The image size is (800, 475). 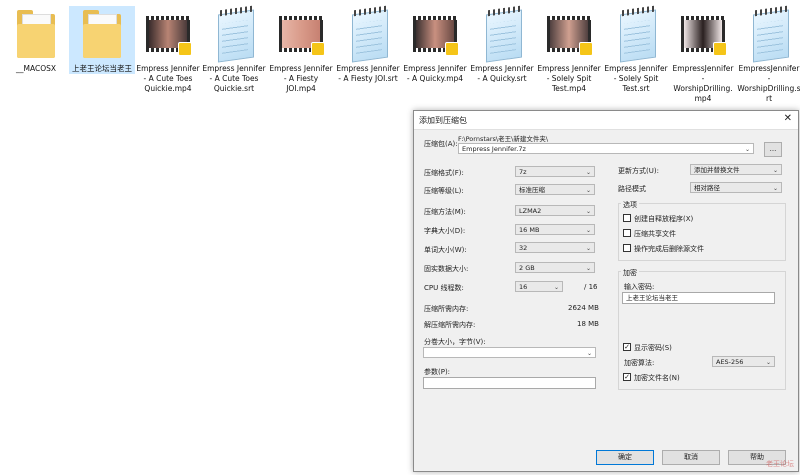 I want to click on file-item: Empress Jennifer - A Quicky.srt, so click(x=502, y=44).